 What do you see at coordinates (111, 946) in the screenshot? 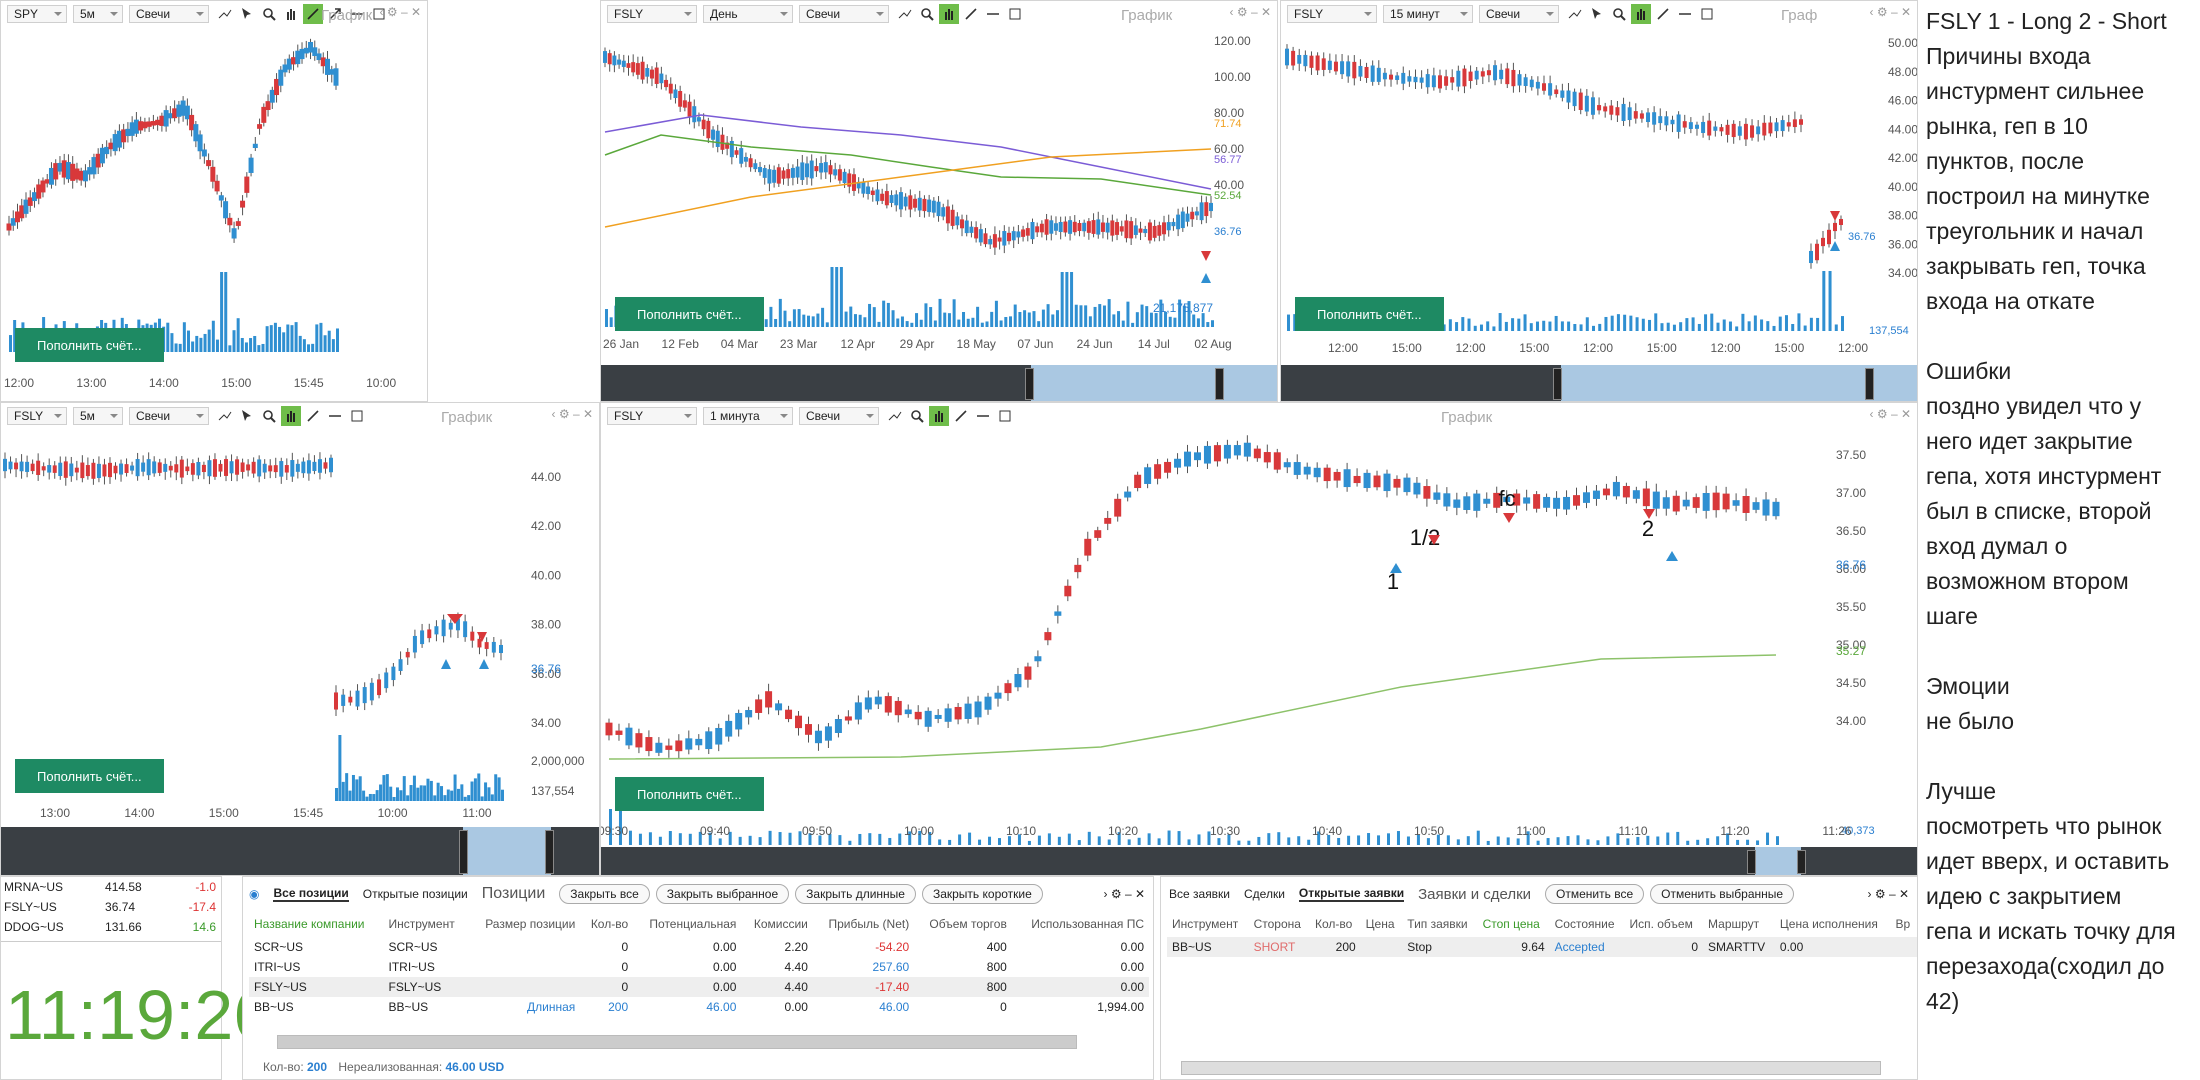
I see `watchlist-scrollbar` at bounding box center [111, 946].